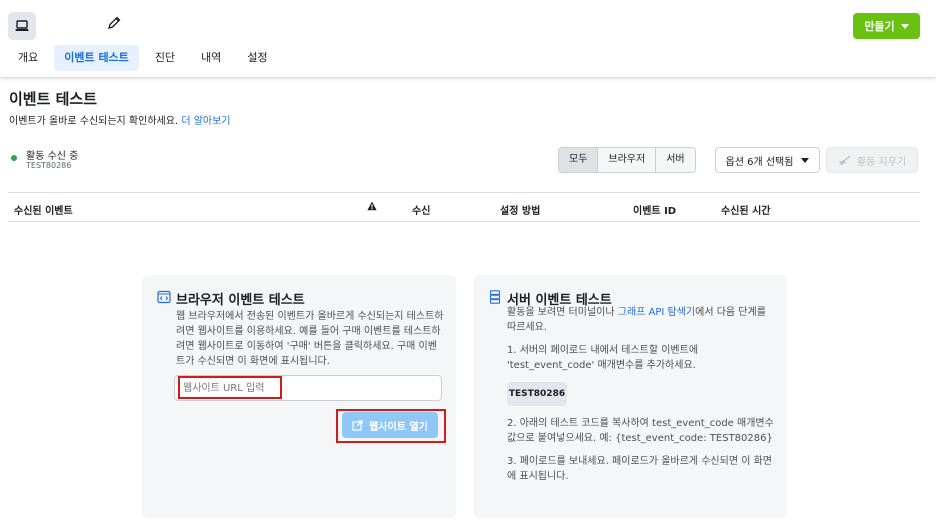 This screenshot has height=521, width=936. What do you see at coordinates (844, 159) in the screenshot?
I see `broom-icon` at bounding box center [844, 159].